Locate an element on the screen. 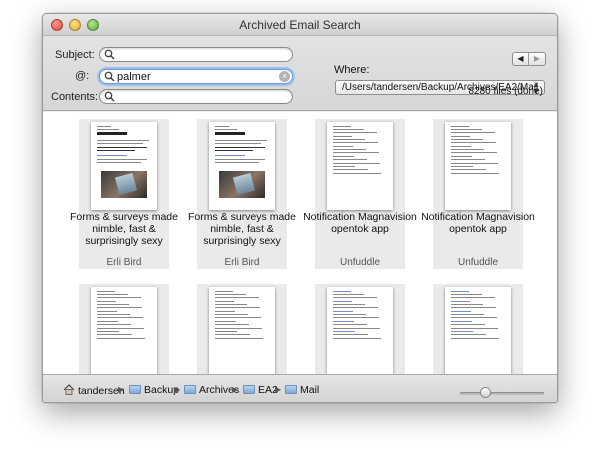 Image resolution: width=600 pixels, height=450 pixels. path-crumb: Mail is located at coordinates (302, 391).